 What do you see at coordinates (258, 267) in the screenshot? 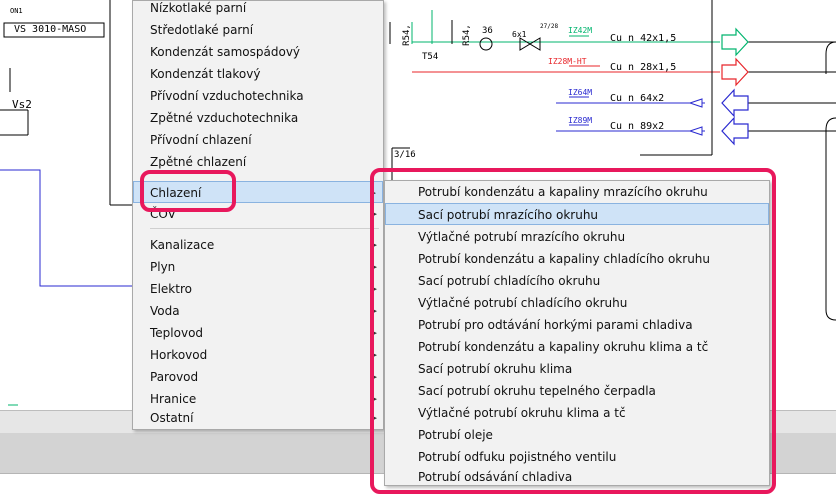
I see `menu-item-plyn: Plyn ▸` at bounding box center [258, 267].